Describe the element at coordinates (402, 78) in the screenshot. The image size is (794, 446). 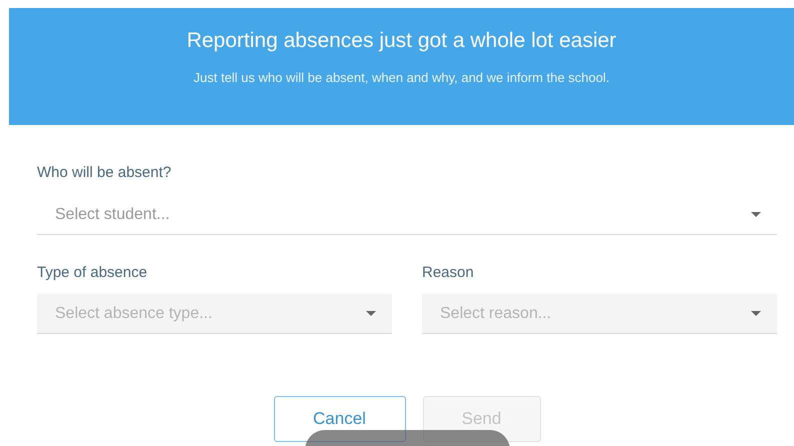
I see `banner-subtitle: Just tell us who will be absent, when and why, and we inform the school.` at that location.